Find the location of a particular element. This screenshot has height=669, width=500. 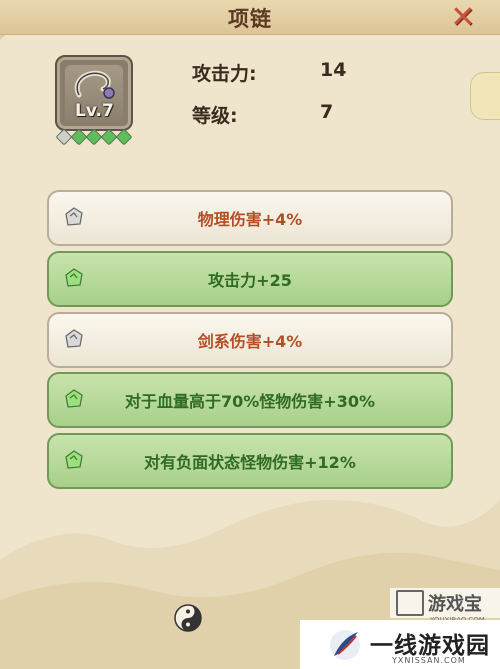

side-tab is located at coordinates (485, 96).